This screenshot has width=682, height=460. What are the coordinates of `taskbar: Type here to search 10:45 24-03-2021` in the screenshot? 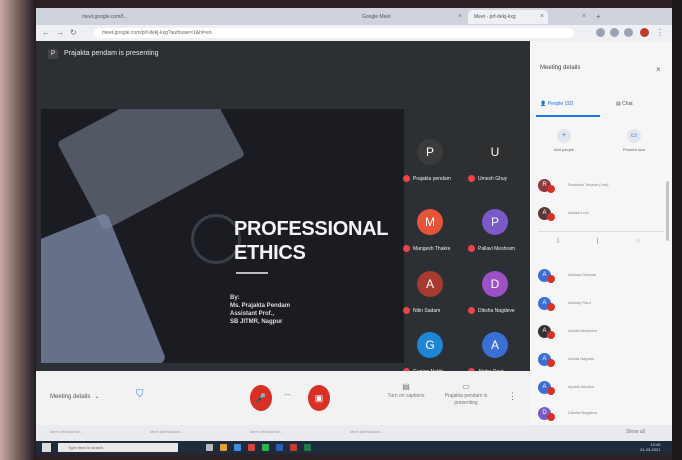 It's located at (354, 447).